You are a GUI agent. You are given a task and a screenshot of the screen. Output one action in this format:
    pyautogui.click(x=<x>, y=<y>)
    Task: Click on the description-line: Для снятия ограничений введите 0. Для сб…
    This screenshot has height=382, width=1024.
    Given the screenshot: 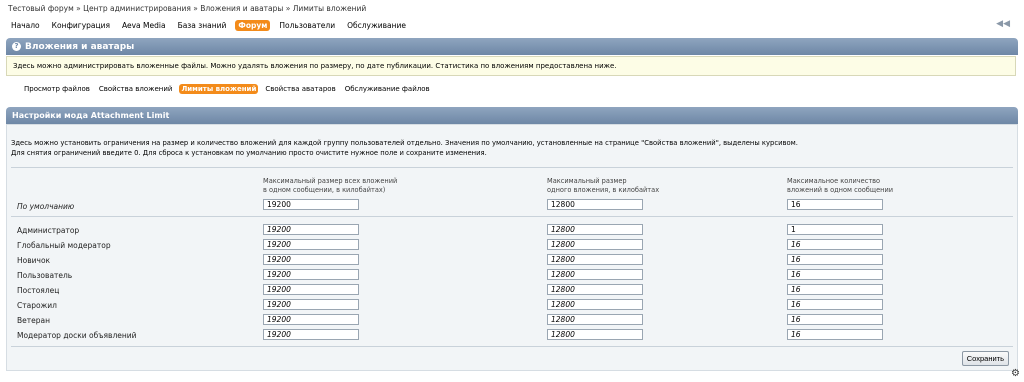 What is the action you would take?
    pyautogui.click(x=249, y=153)
    